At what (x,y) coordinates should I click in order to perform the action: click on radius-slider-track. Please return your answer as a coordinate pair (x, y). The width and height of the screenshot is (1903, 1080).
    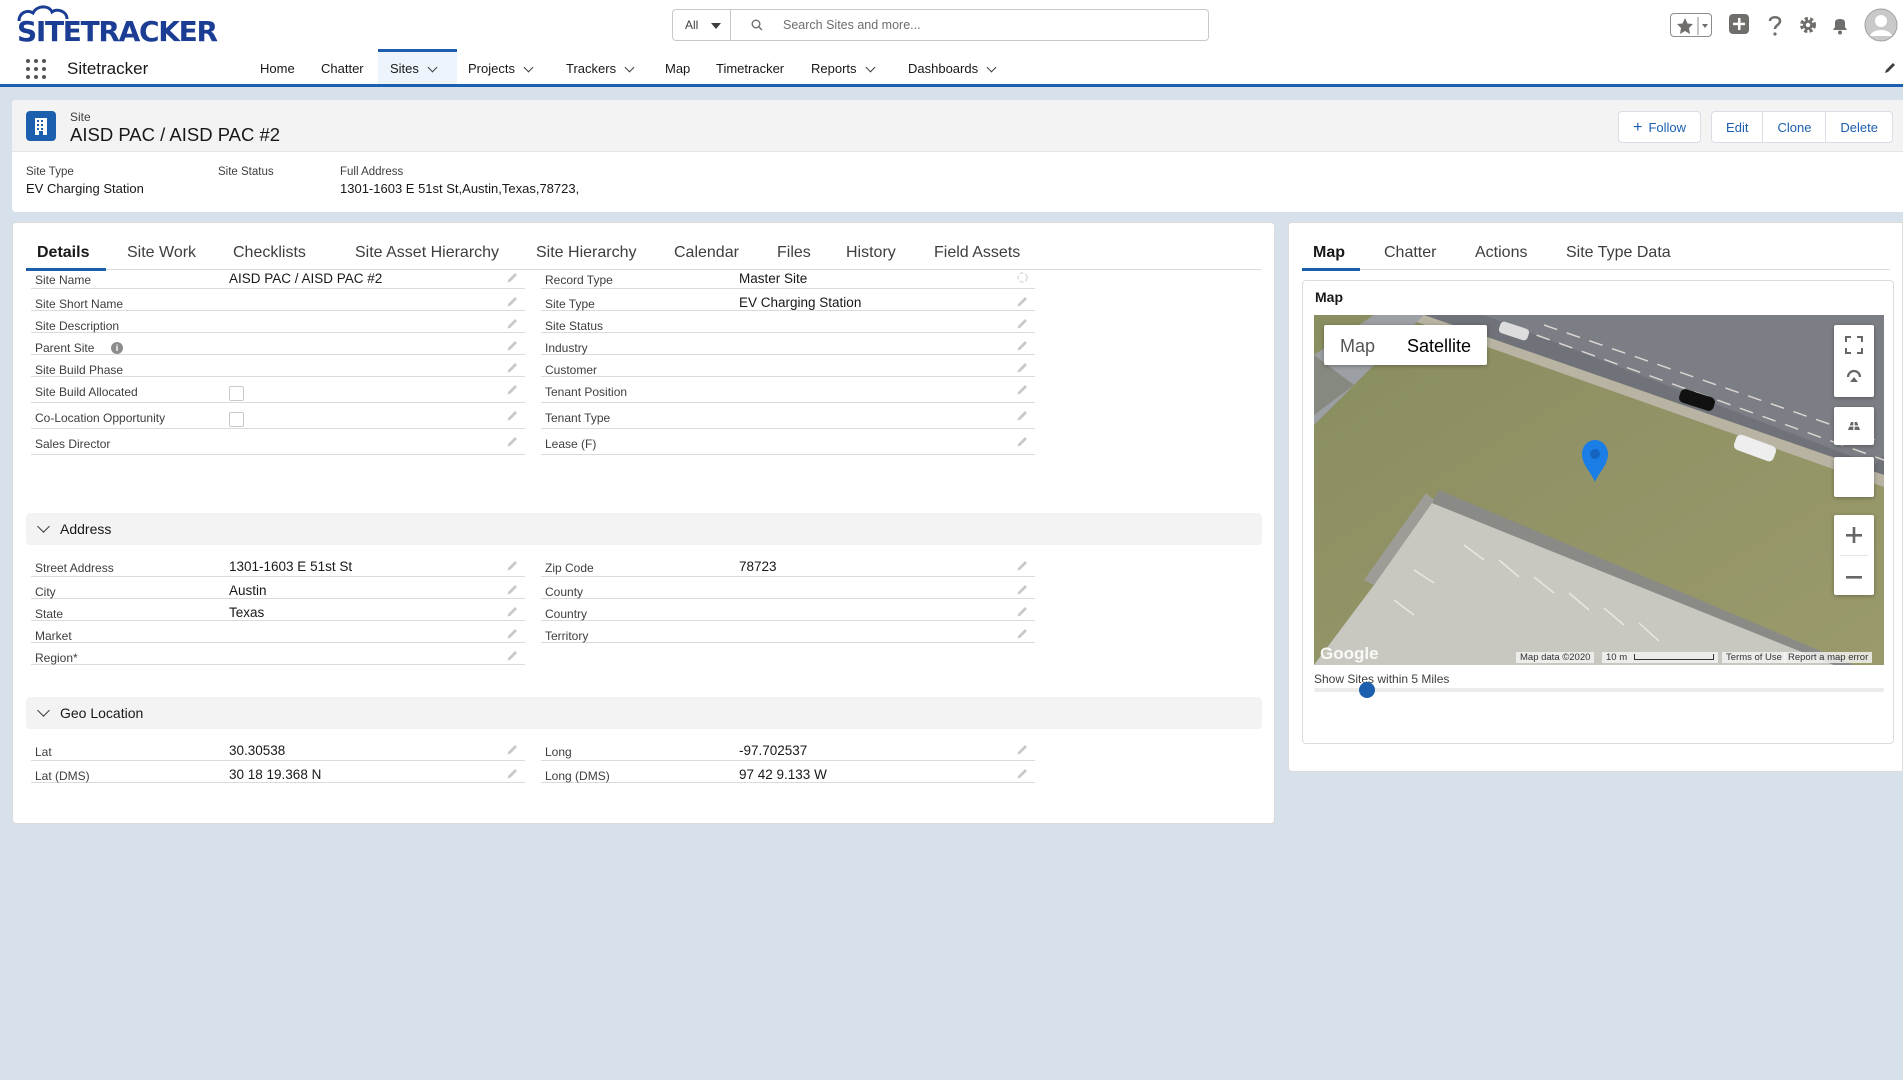
    Looking at the image, I should click on (1599, 690).